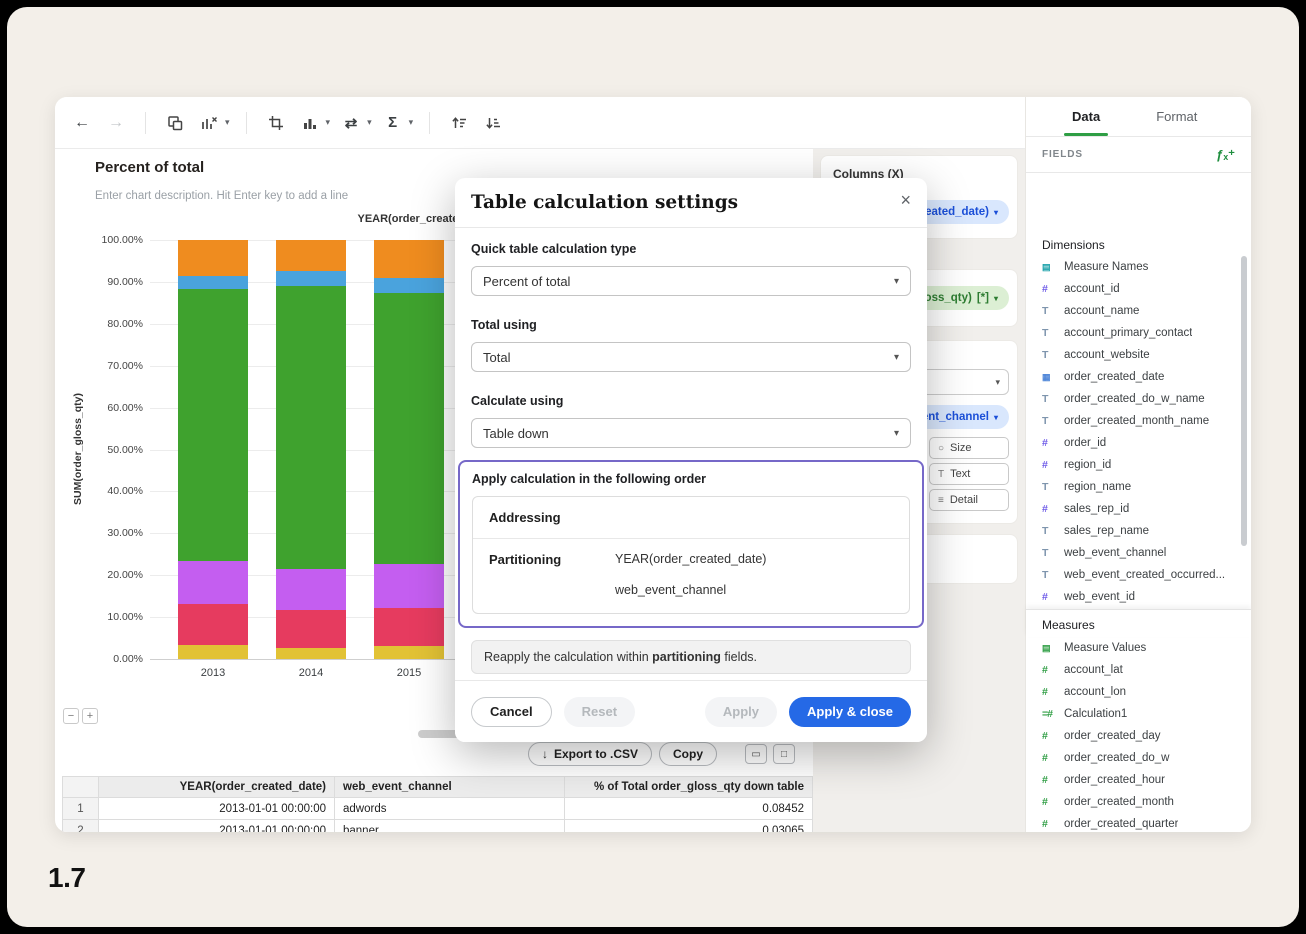 The height and width of the screenshot is (934, 1306). Describe the element at coordinates (1115, 553) in the screenshot. I see `field-label: web_event_channel` at that location.